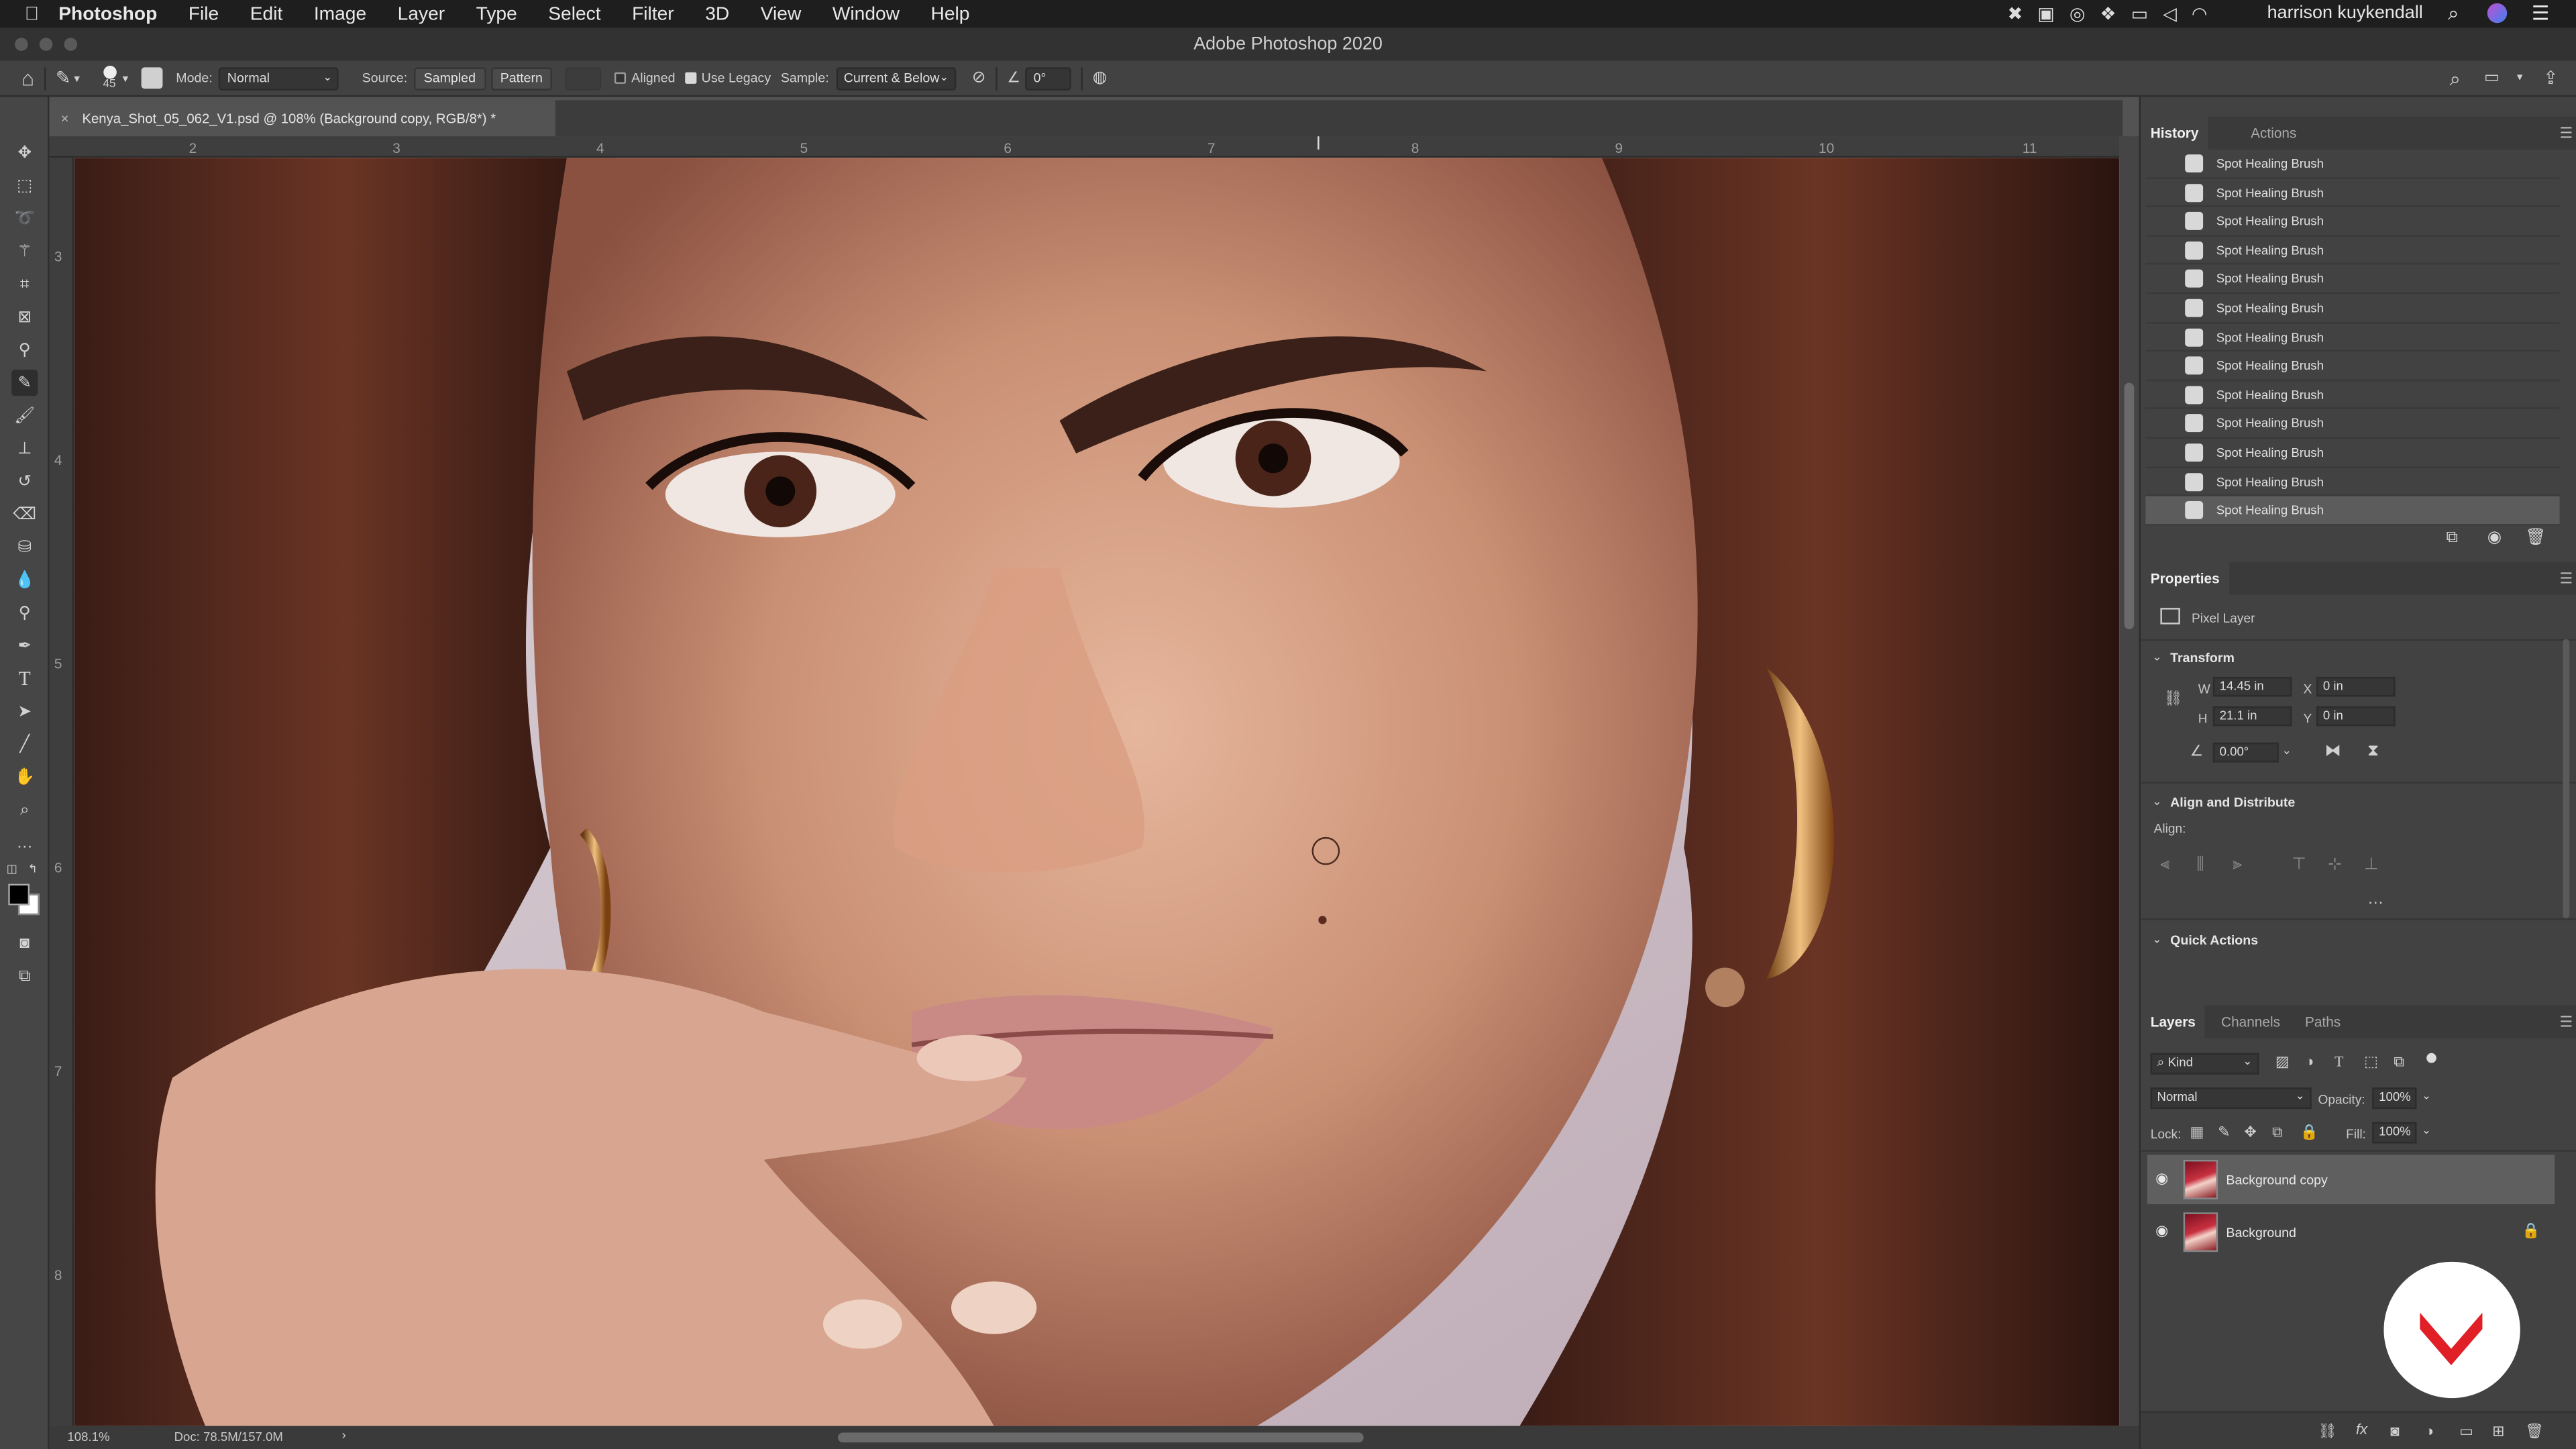 The width and height of the screenshot is (2576, 1449). Describe the element at coordinates (717, 13) in the screenshot. I see `menu-3d: 3D` at that location.